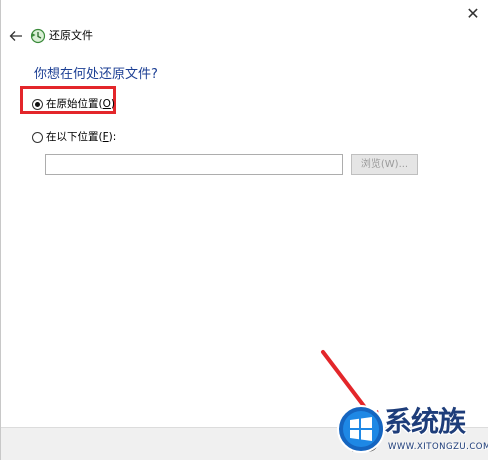 Image resolution: width=488 pixels, height=460 pixels. I want to click on file-history-icon, so click(38, 36).